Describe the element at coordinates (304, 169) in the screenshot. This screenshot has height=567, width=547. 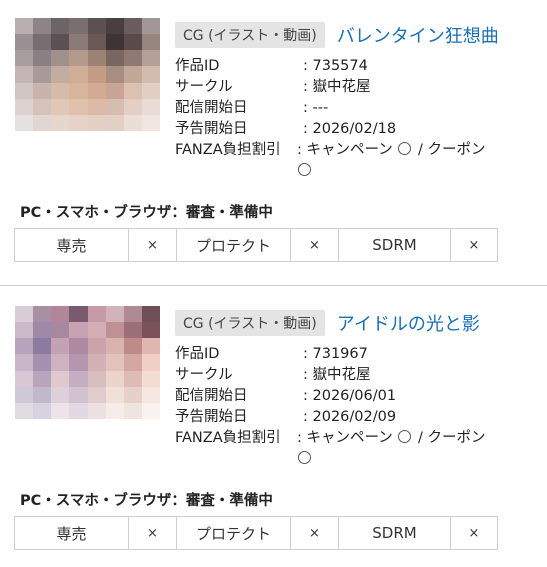
I see `coupon-circle-icon` at that location.